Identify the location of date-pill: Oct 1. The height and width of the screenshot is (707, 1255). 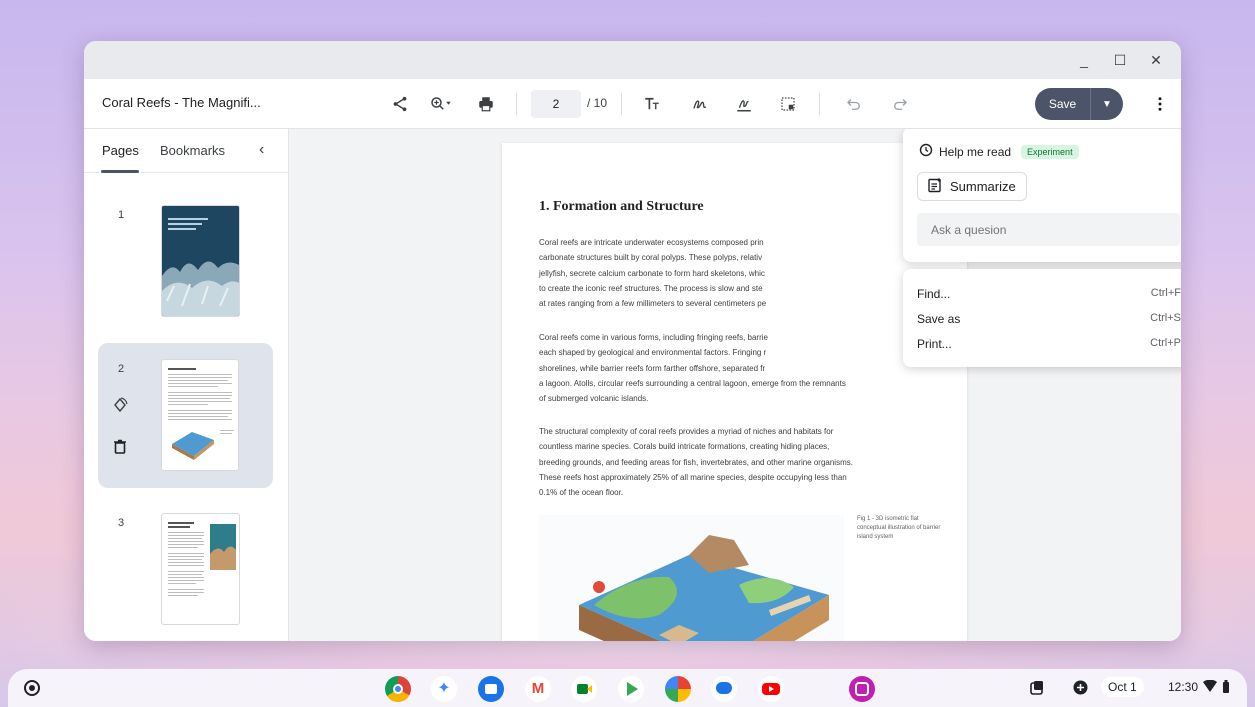
(1122, 687).